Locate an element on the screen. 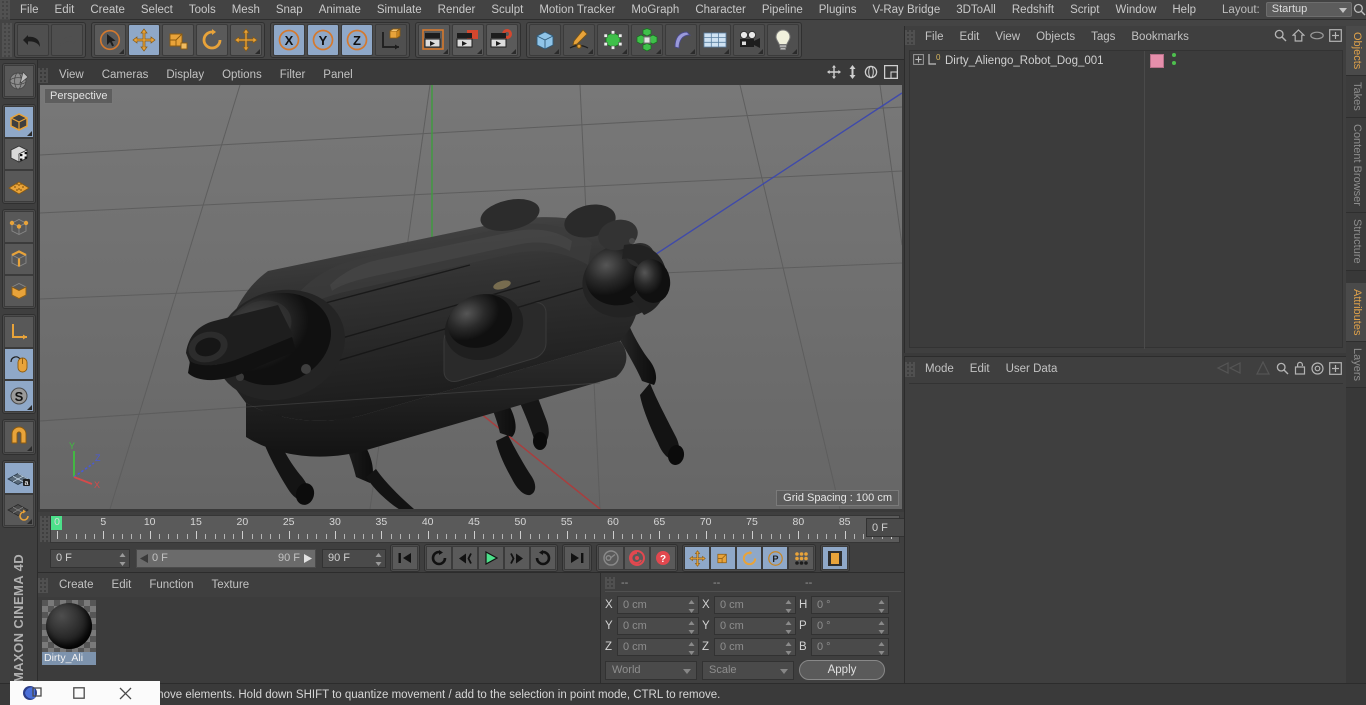 The image size is (1366, 705). search-icon is located at coordinates (1280, 37).